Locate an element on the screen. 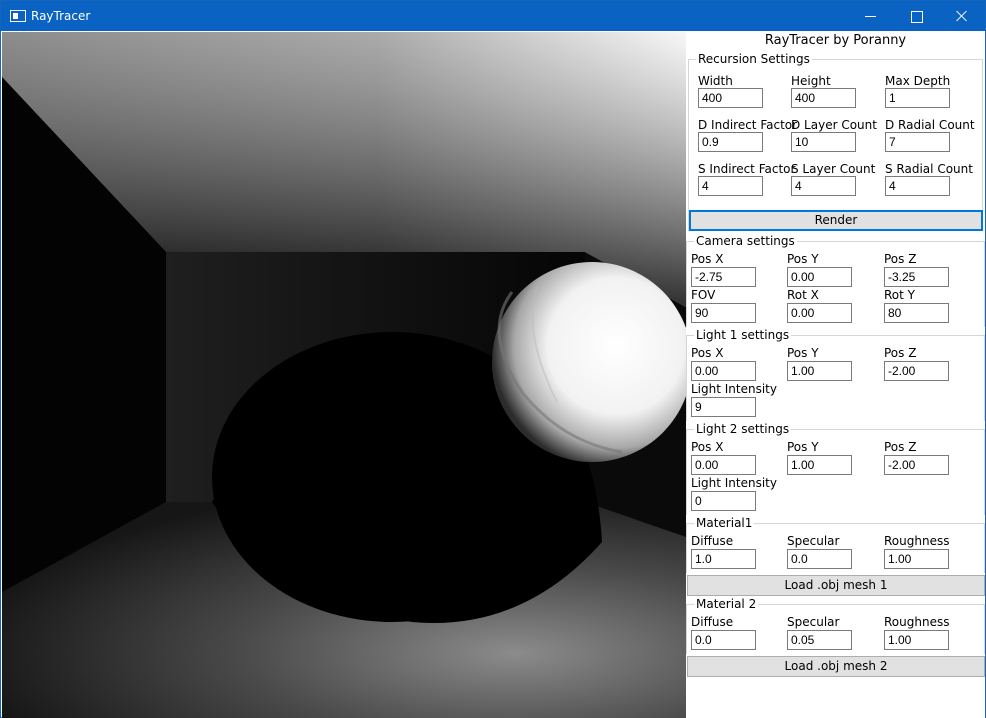  material2-specular-label: Specular is located at coordinates (813, 622).